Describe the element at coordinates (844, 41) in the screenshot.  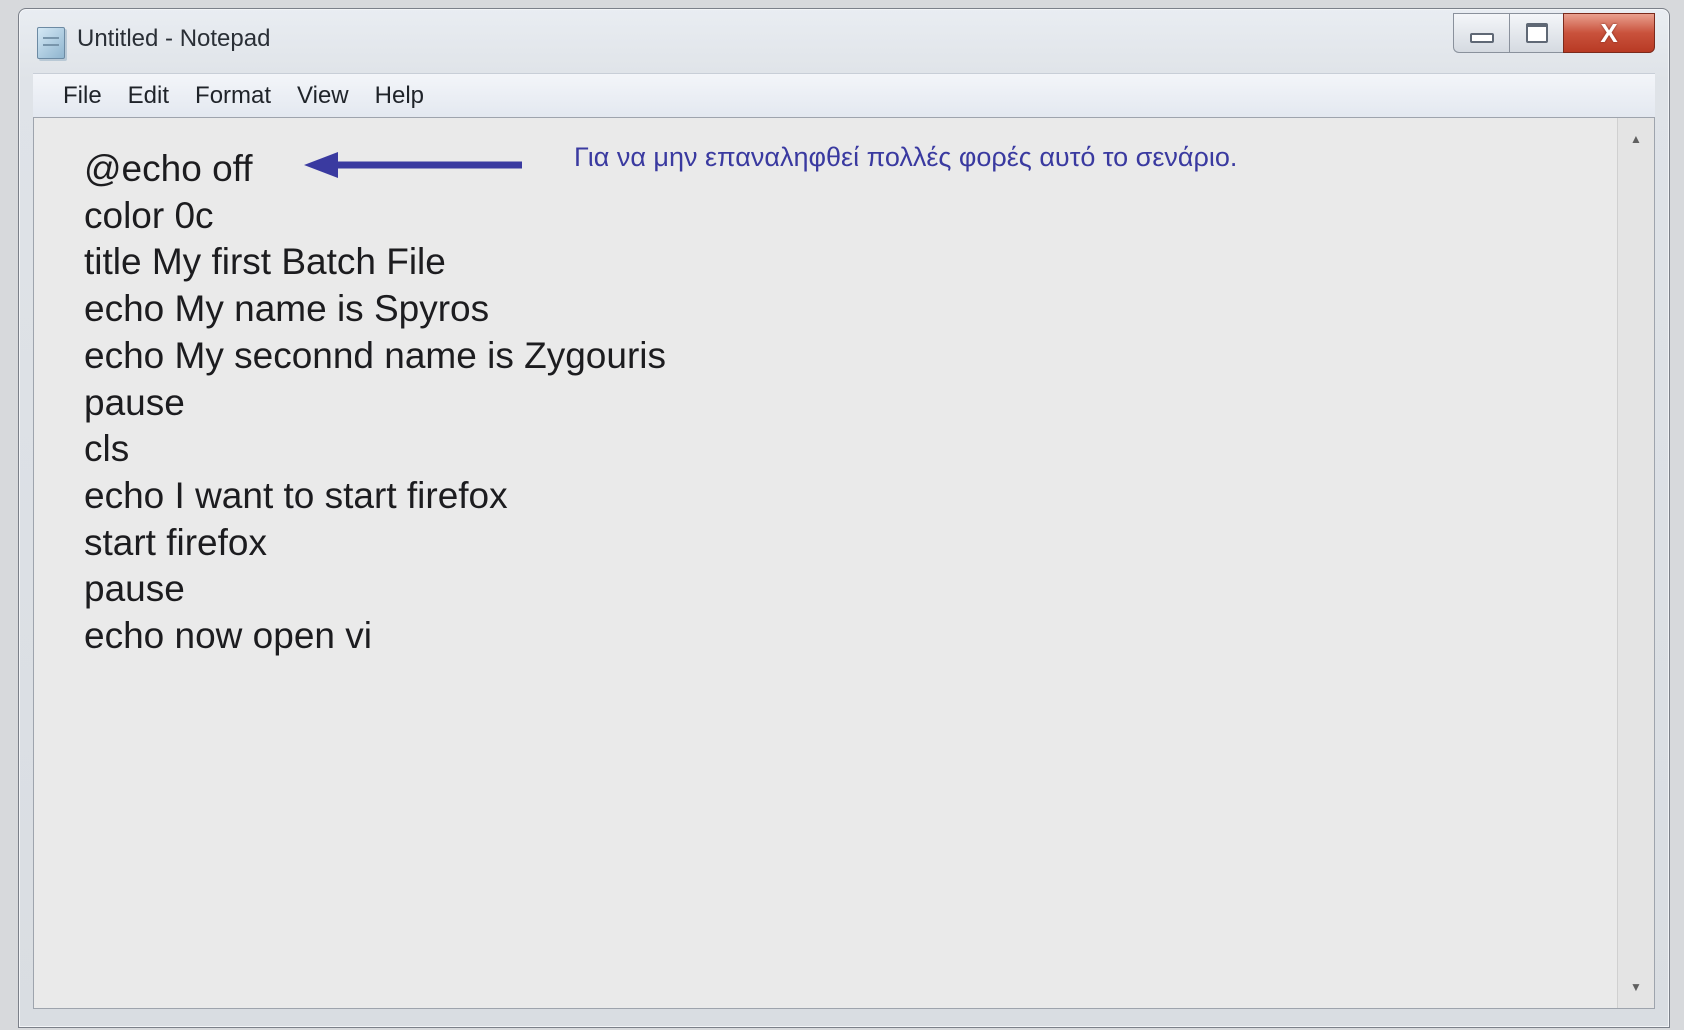
I see `title-bar: Untitled - Notepad X` at that location.